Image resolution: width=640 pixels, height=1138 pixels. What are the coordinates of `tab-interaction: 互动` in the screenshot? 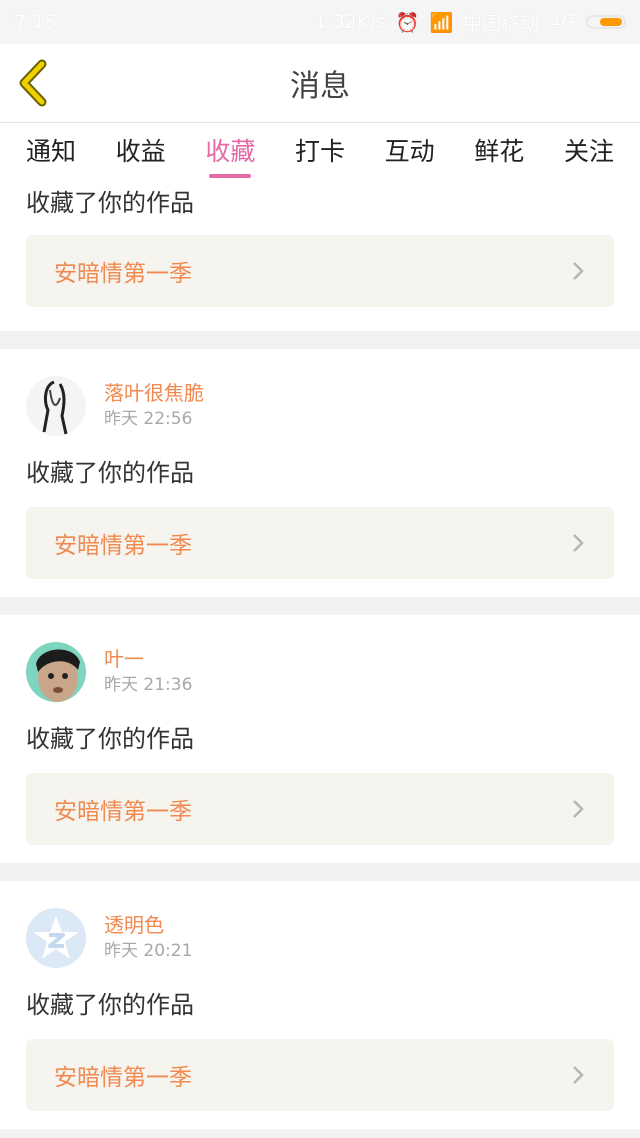 It's located at (410, 153).